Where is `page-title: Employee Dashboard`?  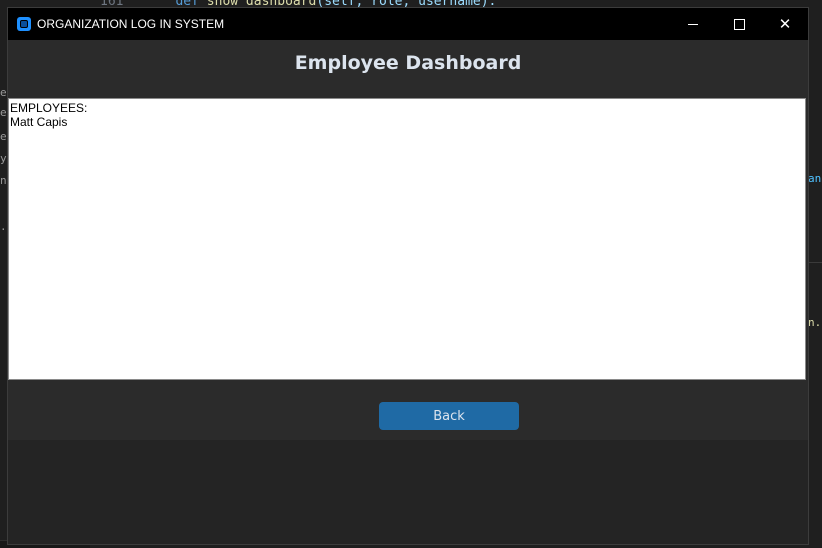 page-title: Employee Dashboard is located at coordinates (408, 63).